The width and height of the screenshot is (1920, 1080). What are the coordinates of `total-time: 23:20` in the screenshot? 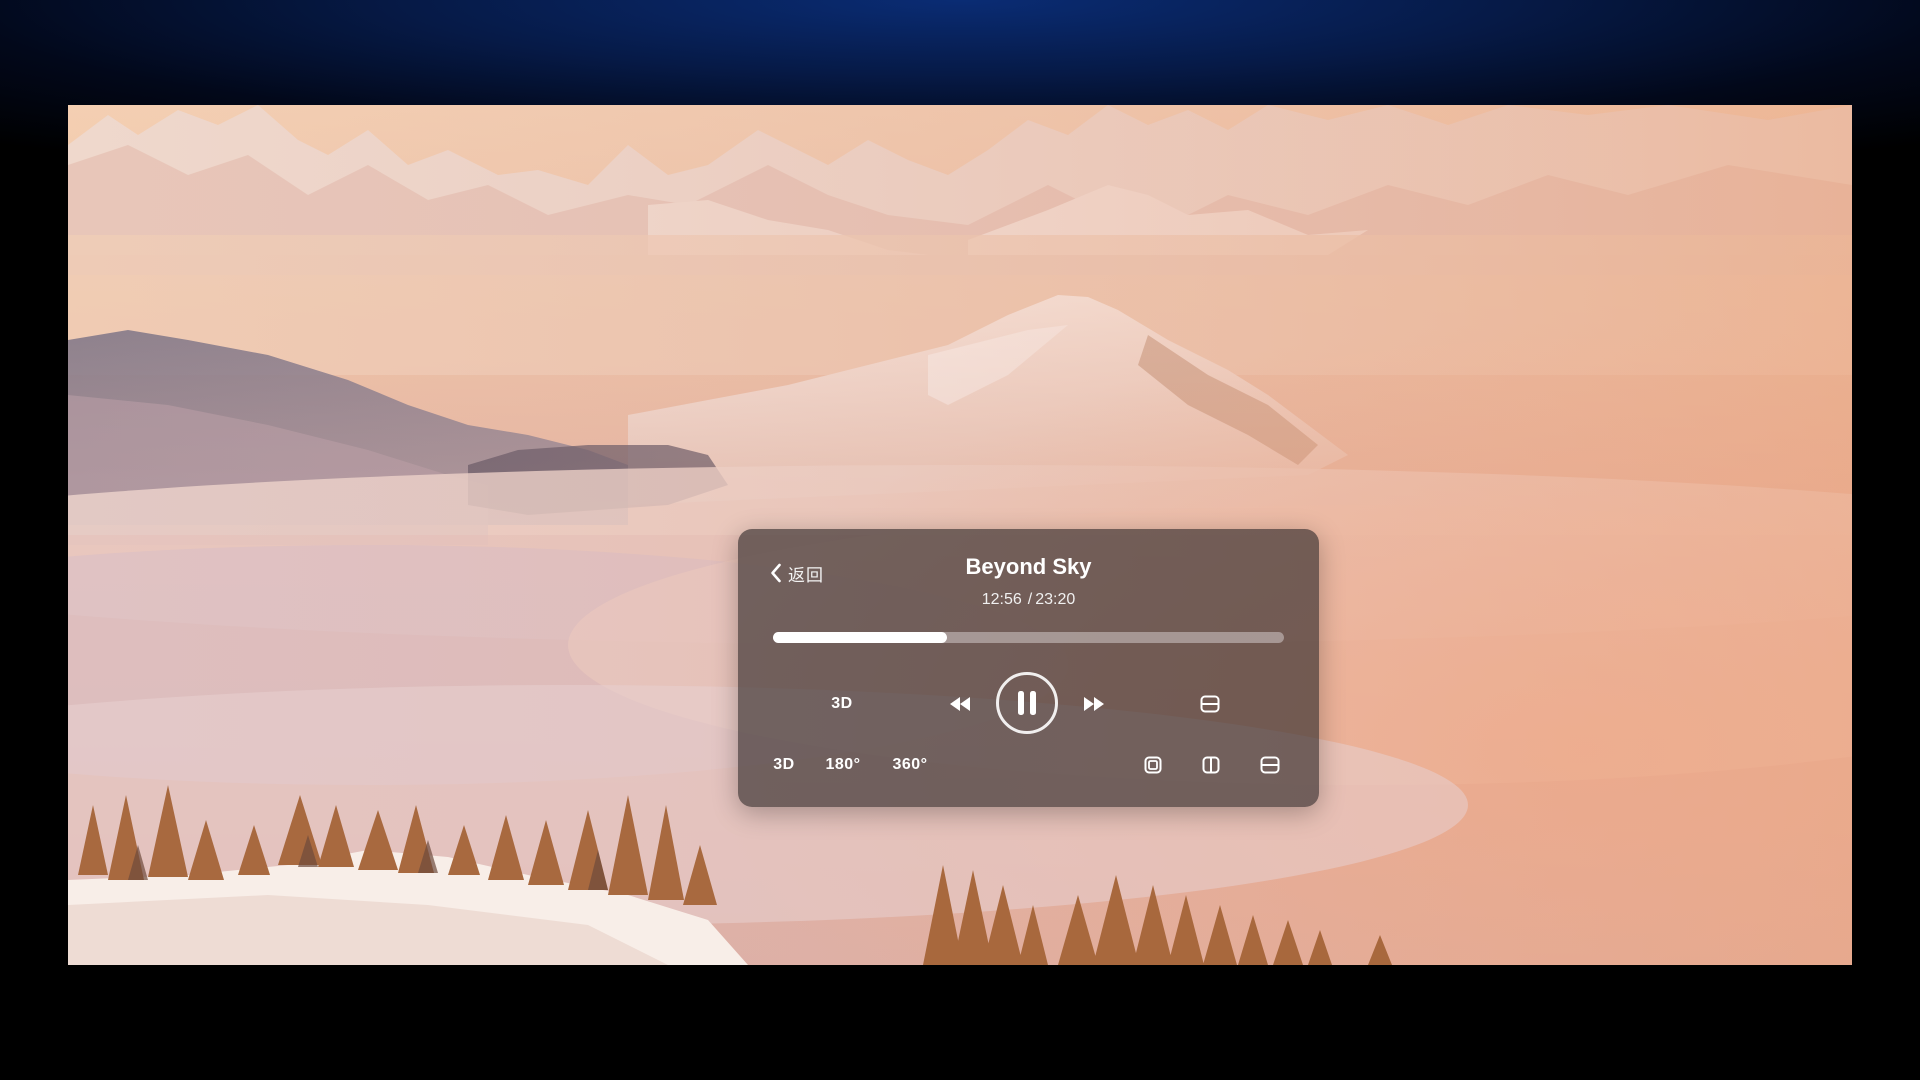 It's located at (1055, 599).